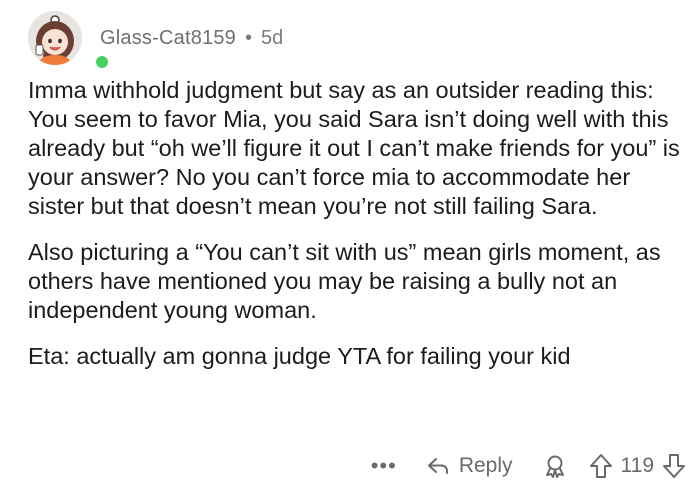 Image resolution: width=700 pixels, height=488 pixels. I want to click on vote-score: 119, so click(637, 465).